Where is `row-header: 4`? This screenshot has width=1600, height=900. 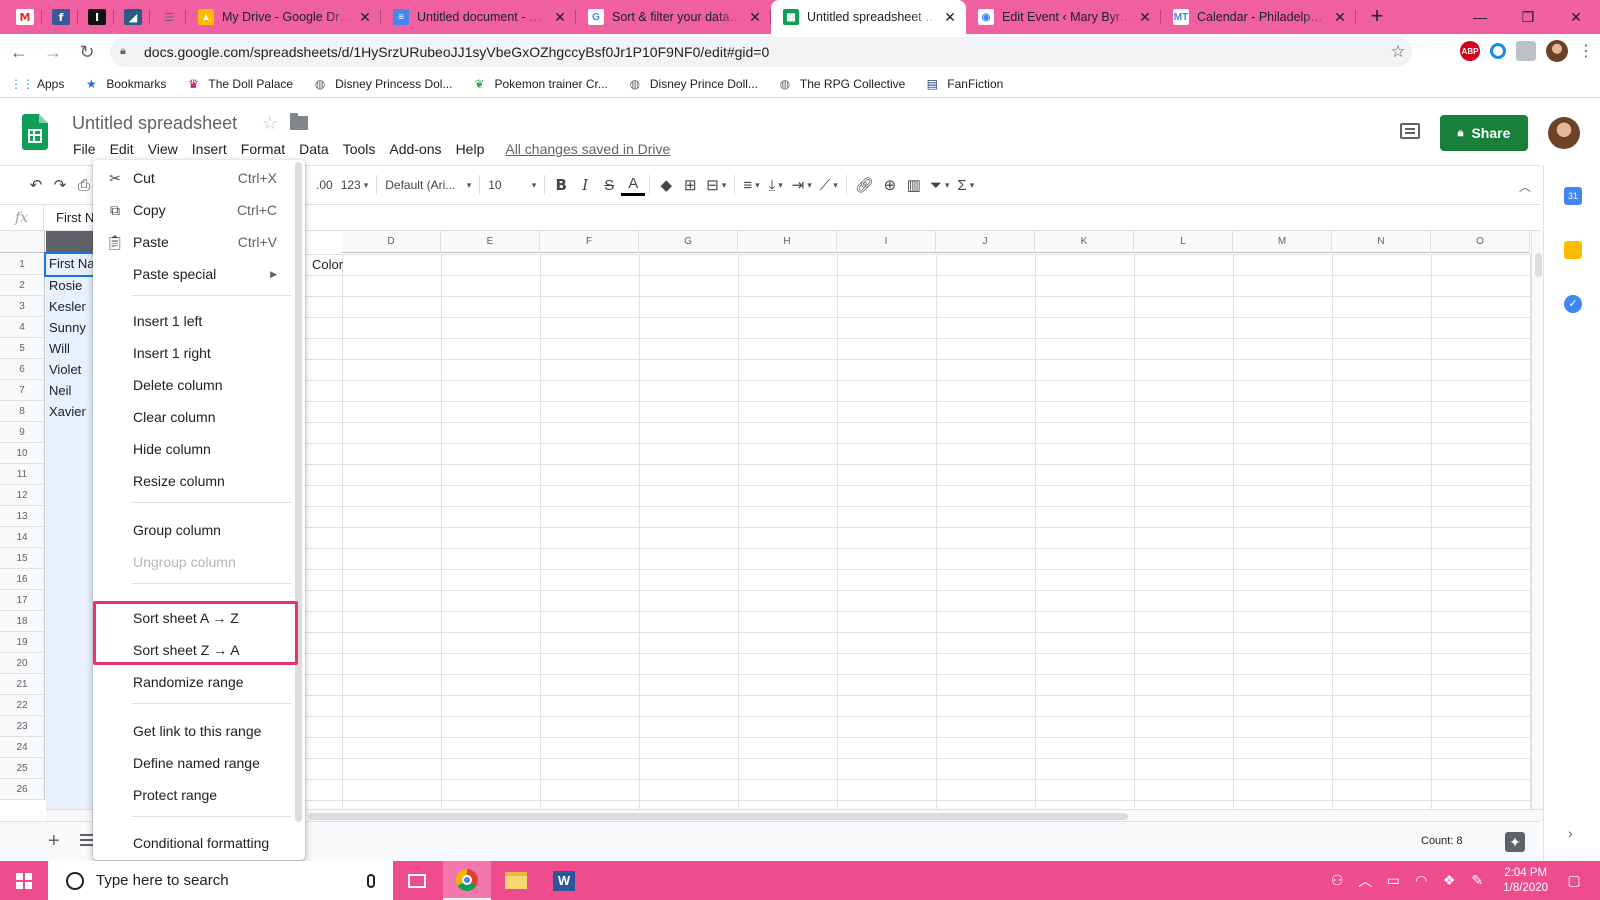
row-header: 4 is located at coordinates (22, 327).